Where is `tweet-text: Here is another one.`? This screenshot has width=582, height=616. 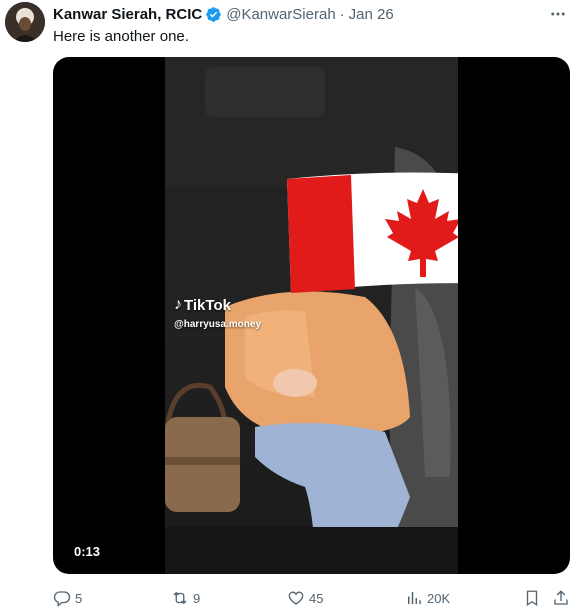 tweet-text: Here is another one. is located at coordinates (121, 36).